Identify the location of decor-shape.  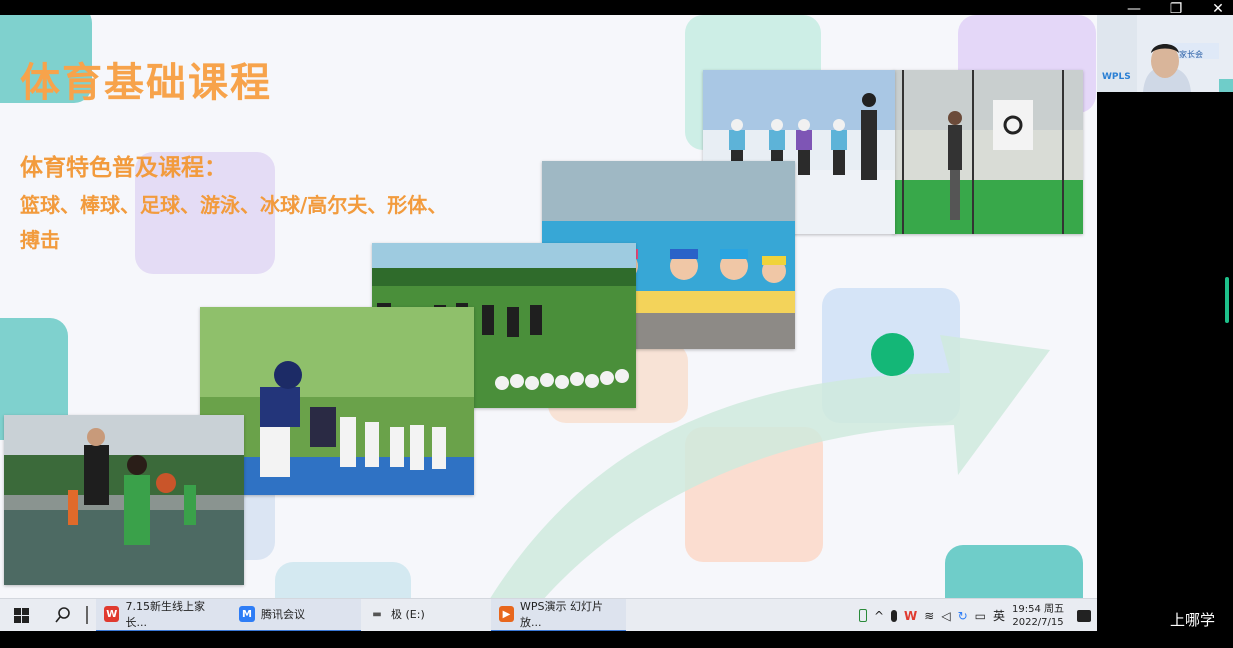
(343, 580).